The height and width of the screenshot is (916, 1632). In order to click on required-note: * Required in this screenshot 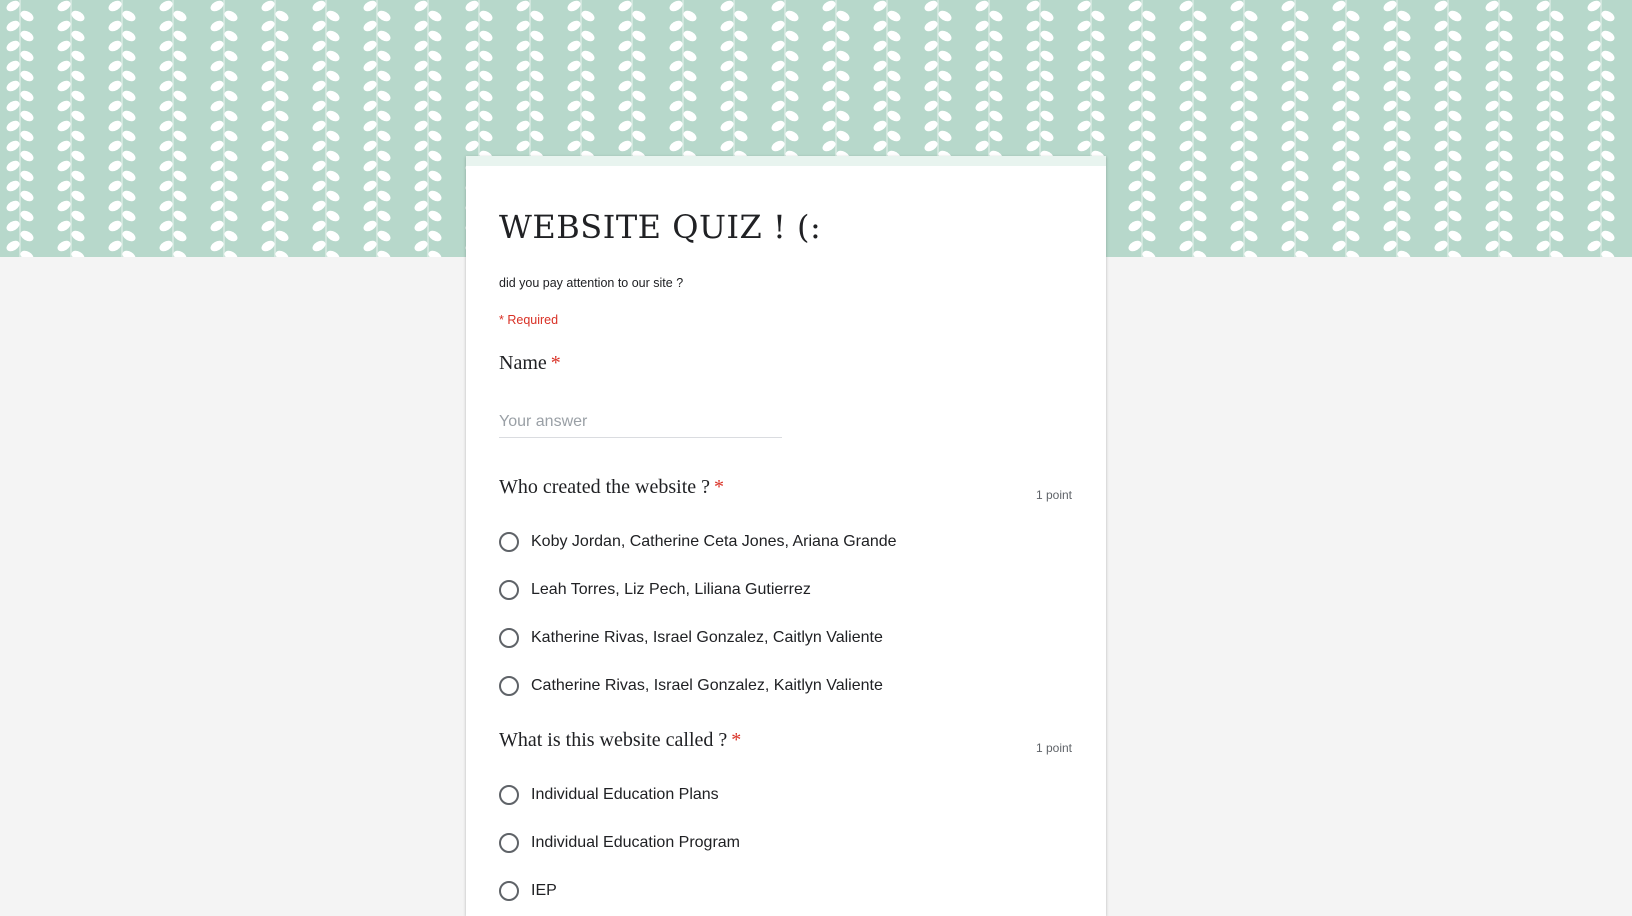, I will do `click(529, 320)`.